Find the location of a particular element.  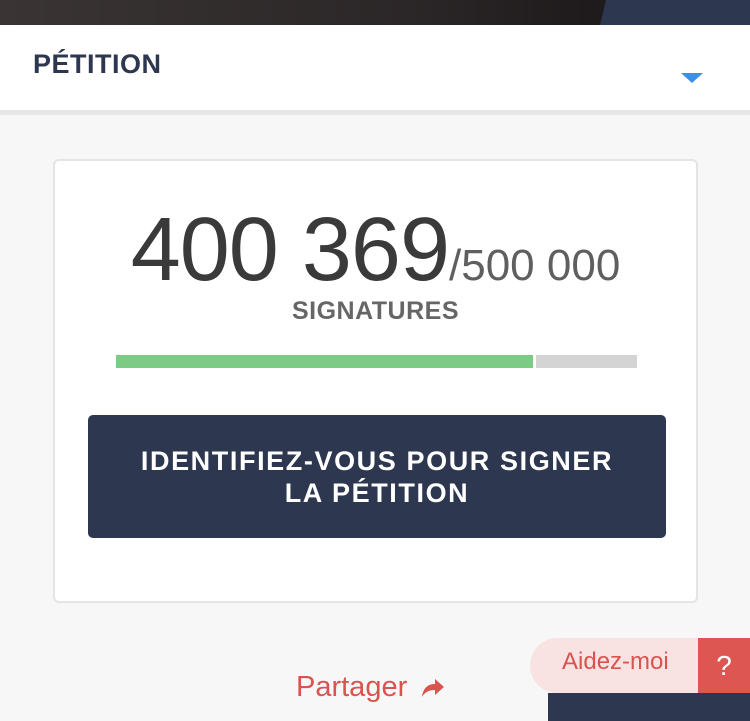

signature-counter: 400 369/500 000 is located at coordinates (375, 250).